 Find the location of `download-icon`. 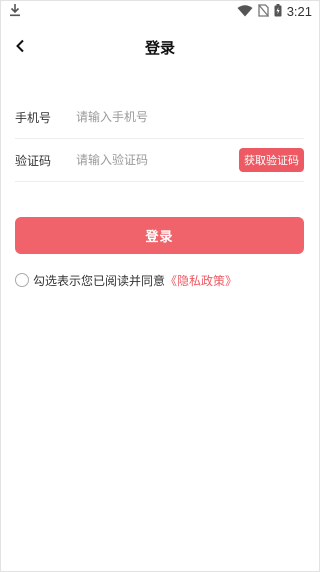

download-icon is located at coordinates (15, 11).